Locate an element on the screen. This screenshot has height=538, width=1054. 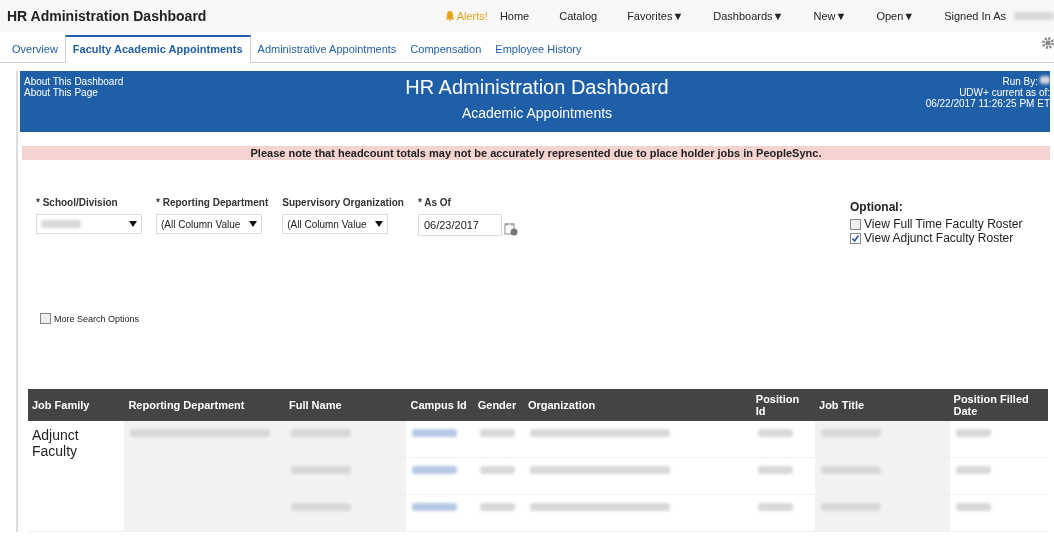
tab: Faculty Academic Appointments is located at coordinates (157, 49).